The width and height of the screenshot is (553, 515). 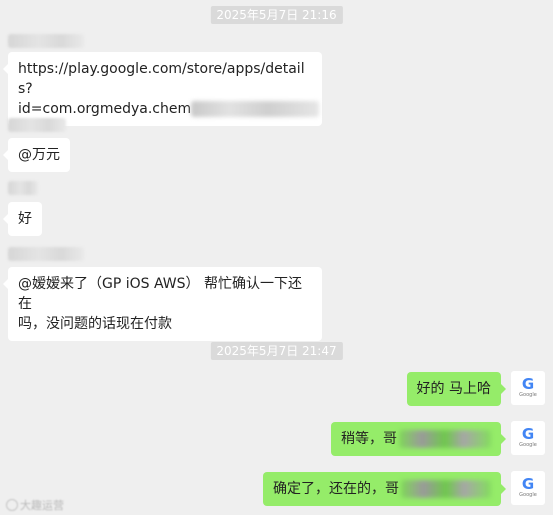 I want to click on message-bubble: @嫒嫒来了（GP iOS AWS） 帮忙确认一下还在 吗，没问题的话现在付款, so click(x=162, y=304).